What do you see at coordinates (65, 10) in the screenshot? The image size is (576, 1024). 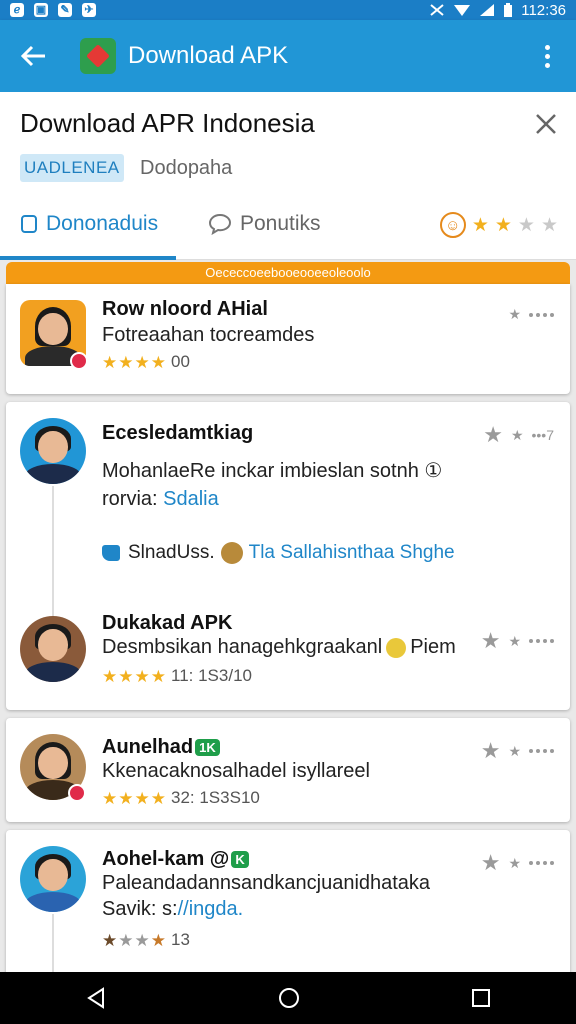 I see `edit-icon: ✎` at bounding box center [65, 10].